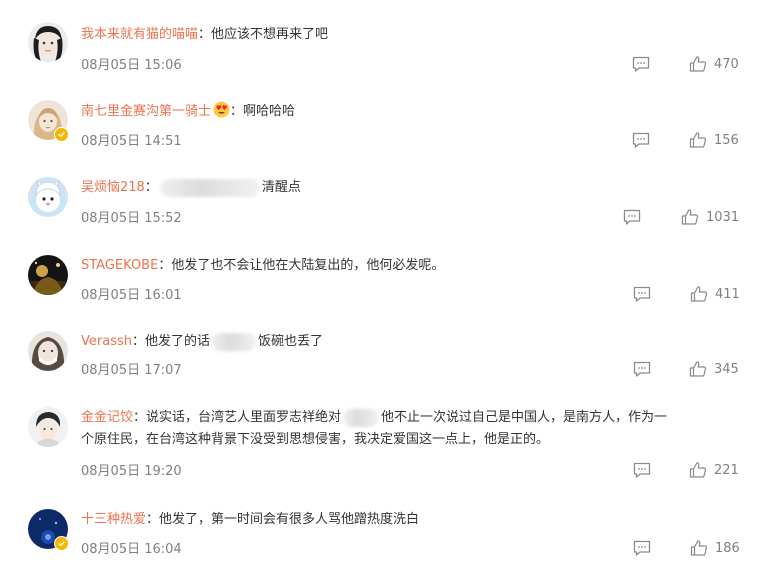 This screenshot has height=584, width=779. What do you see at coordinates (131, 65) in the screenshot?
I see `comment-time: 08月05日 15:06` at bounding box center [131, 65].